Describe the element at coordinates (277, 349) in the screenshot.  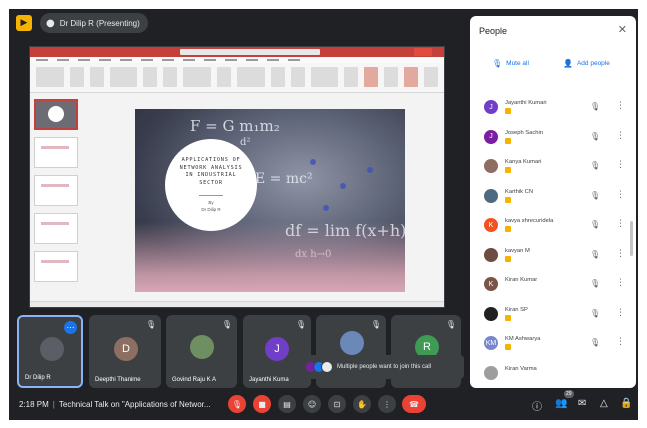
I see `participant-avatar: J` at that location.